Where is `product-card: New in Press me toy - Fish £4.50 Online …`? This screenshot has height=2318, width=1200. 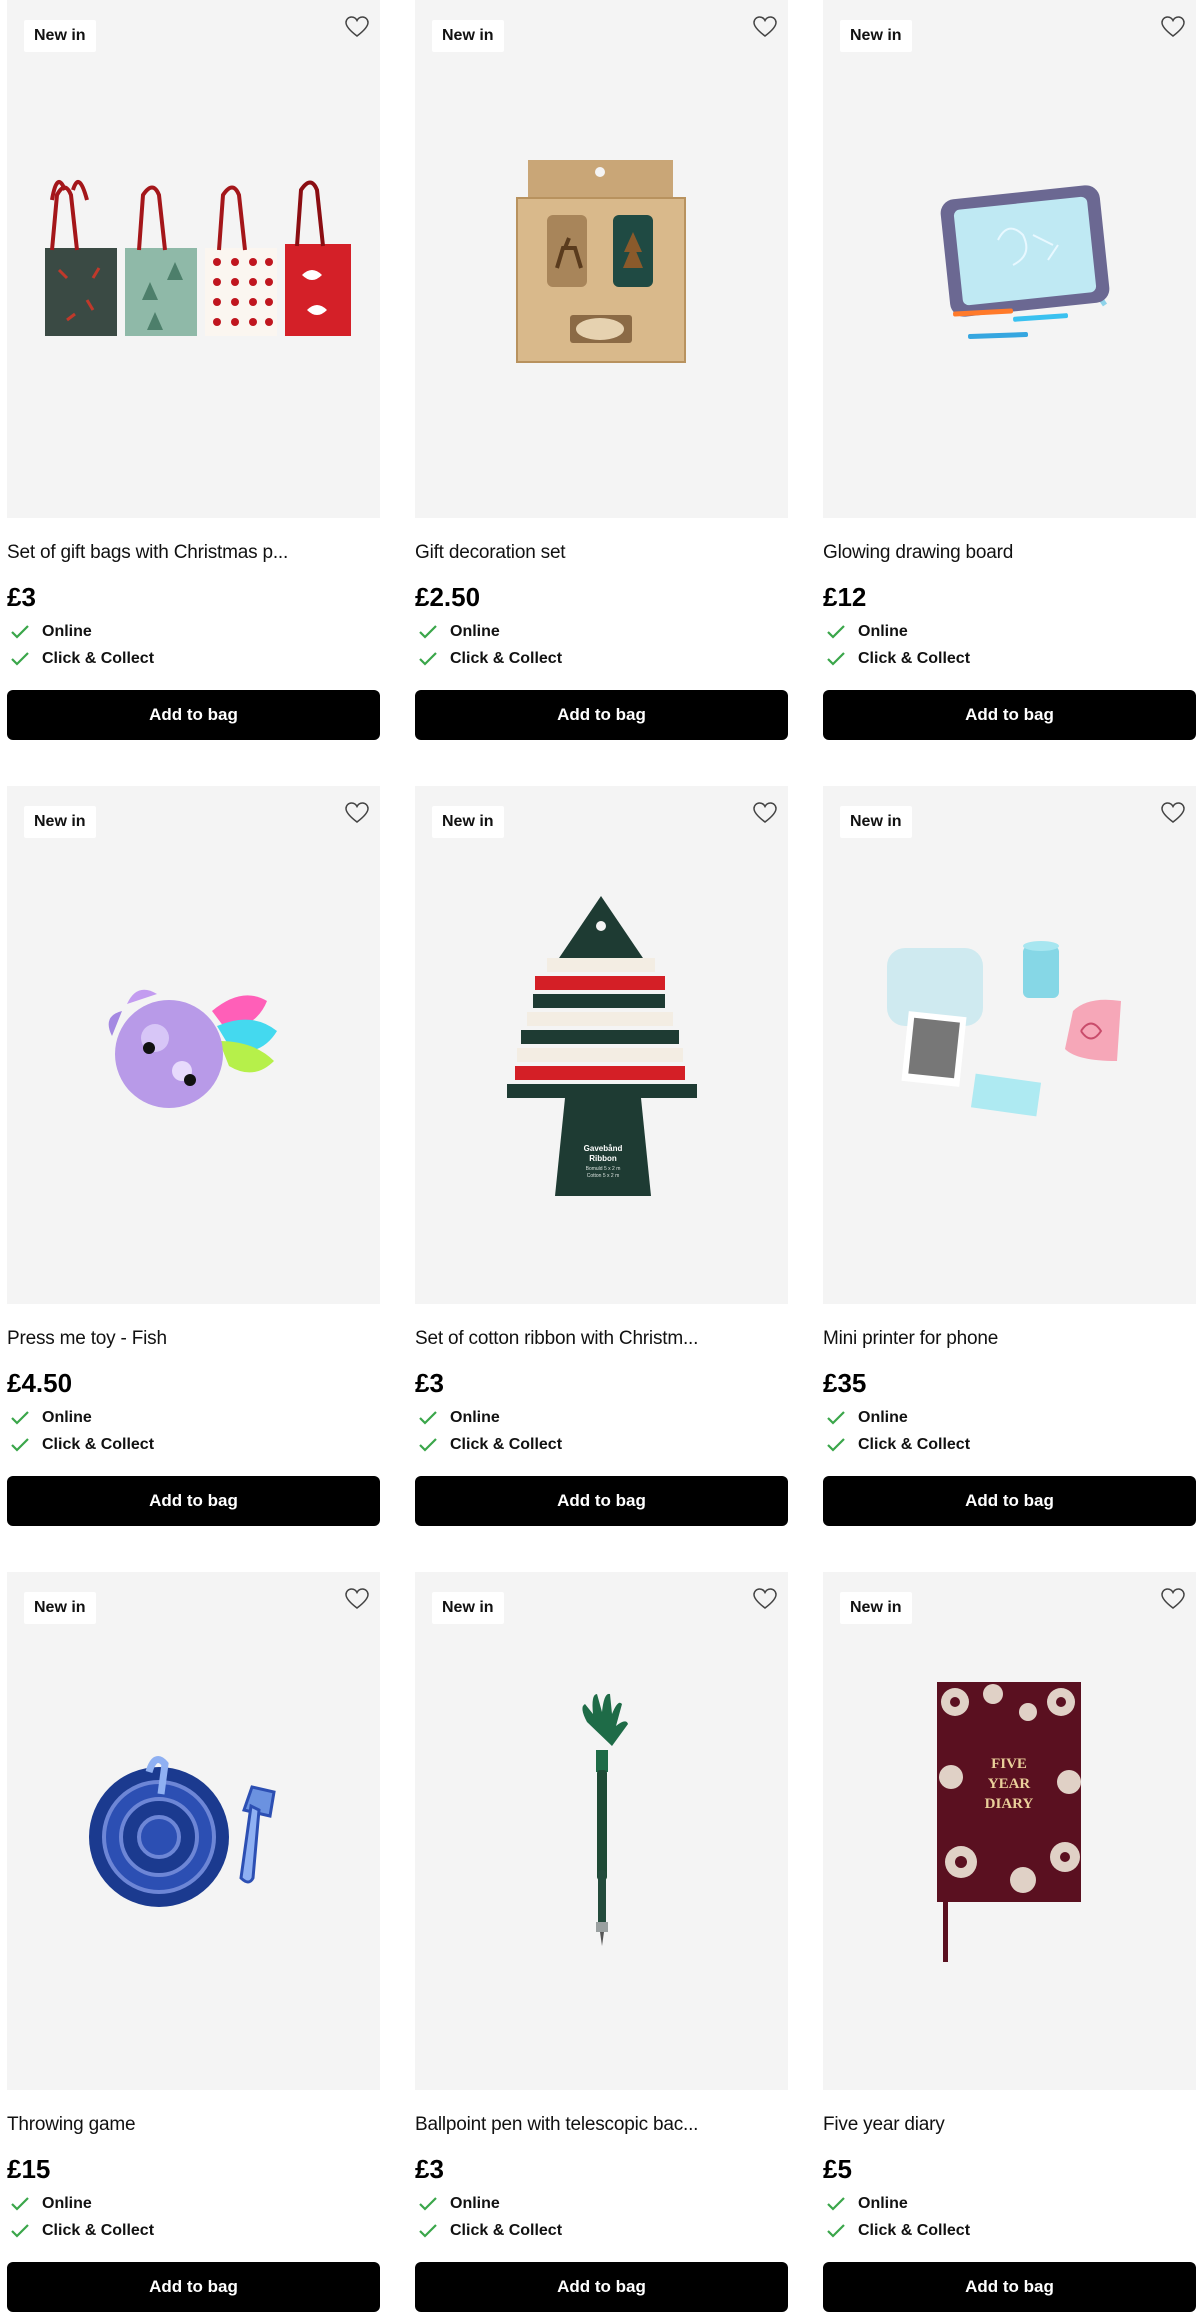 product-card: New in Press me toy - Fish £4.50 Online … is located at coordinates (193, 1156).